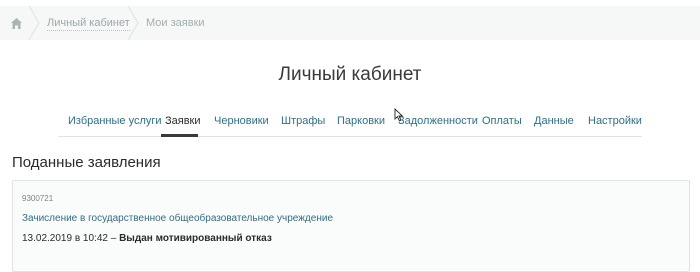  What do you see at coordinates (399, 115) in the screenshot?
I see `mouse-pointer-icon` at bounding box center [399, 115].